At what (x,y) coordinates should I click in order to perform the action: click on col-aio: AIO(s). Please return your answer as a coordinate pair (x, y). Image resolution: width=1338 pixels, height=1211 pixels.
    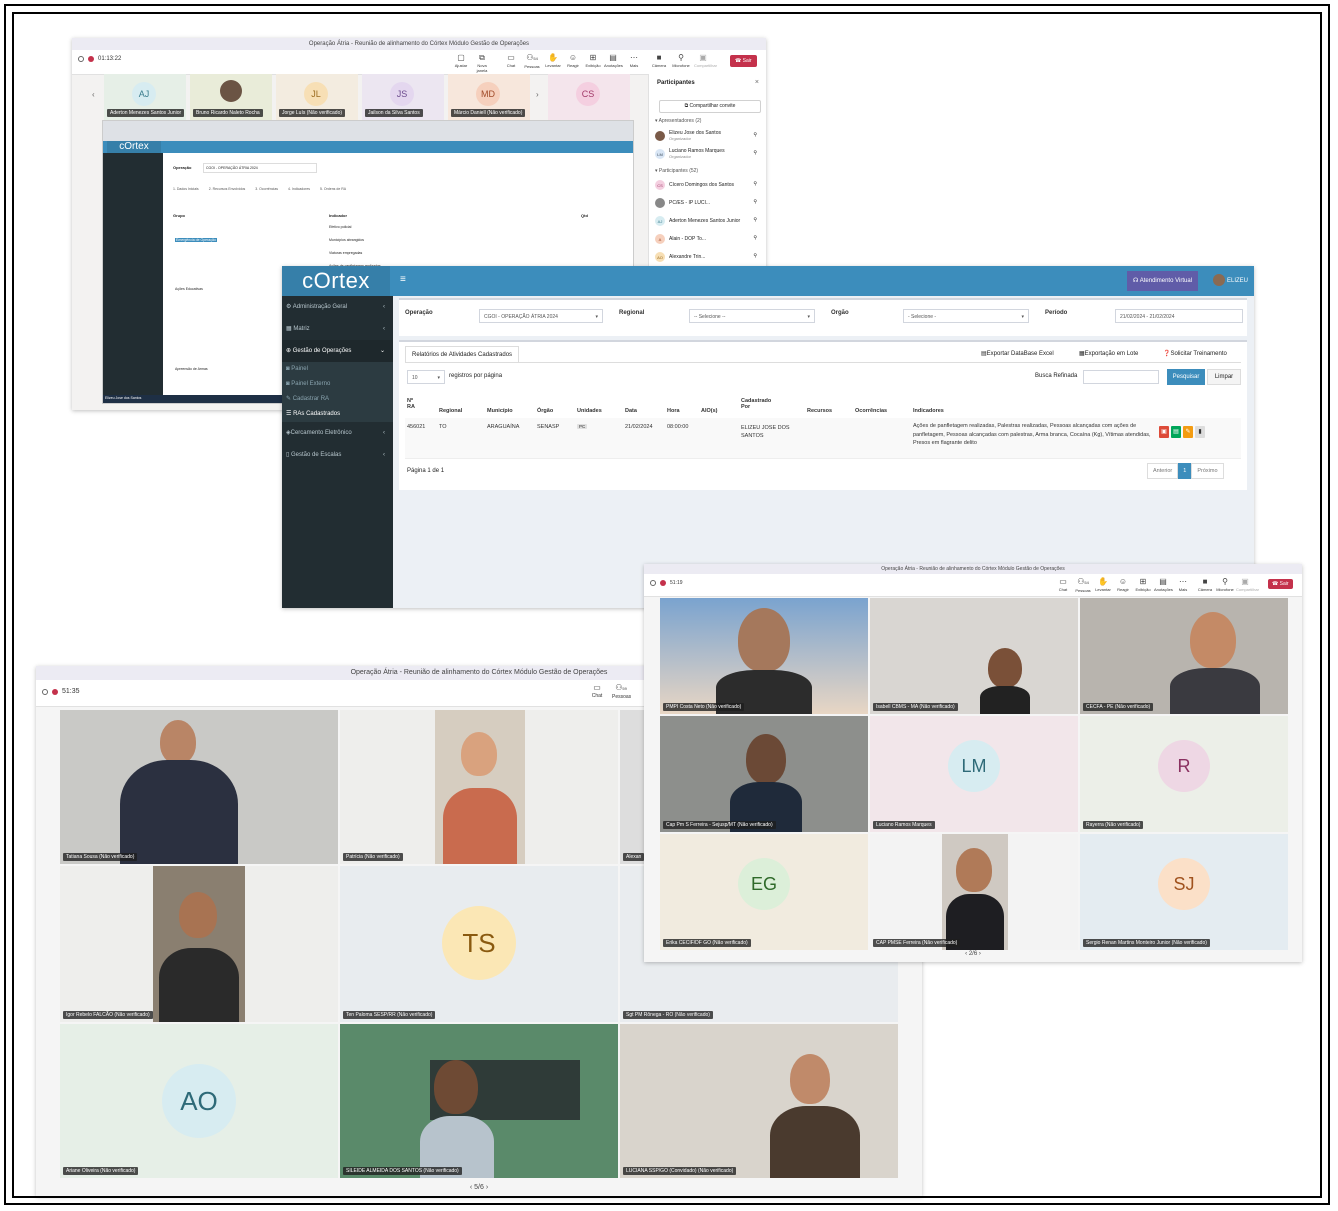
    Looking at the image, I should click on (709, 411).